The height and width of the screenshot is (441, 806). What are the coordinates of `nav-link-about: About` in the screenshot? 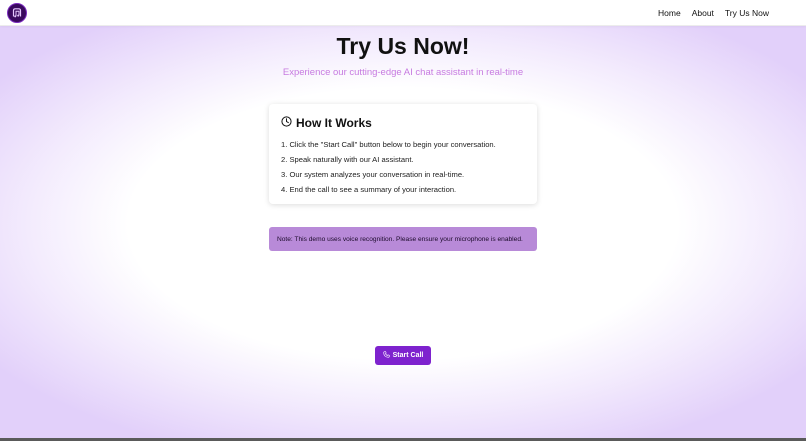 It's located at (703, 13).